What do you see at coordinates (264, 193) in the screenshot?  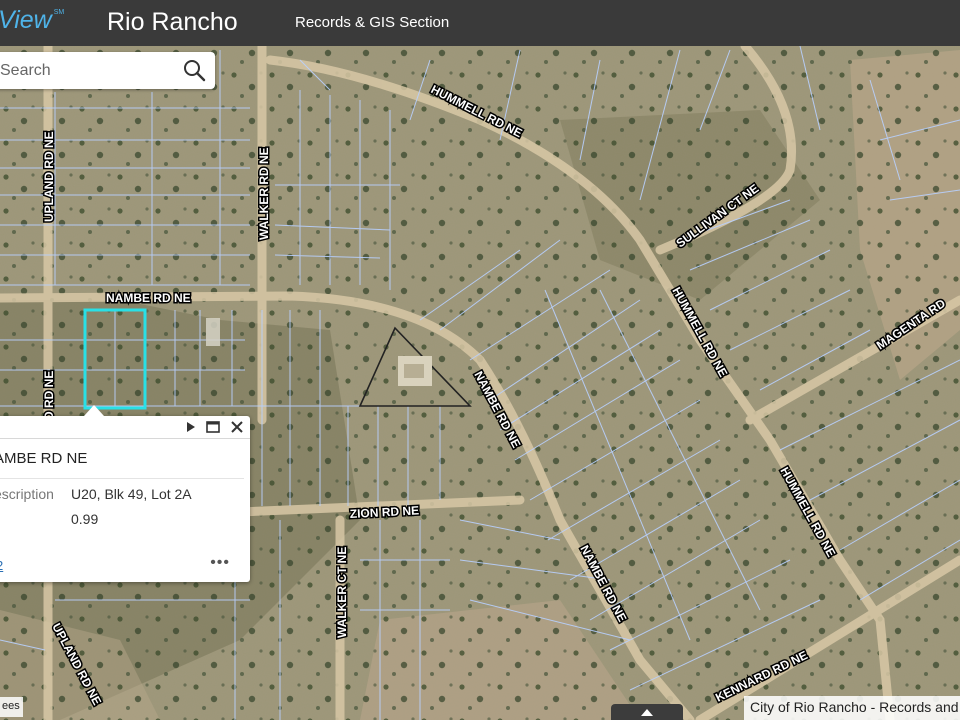 I see `road-label: WALKER RD NE` at bounding box center [264, 193].